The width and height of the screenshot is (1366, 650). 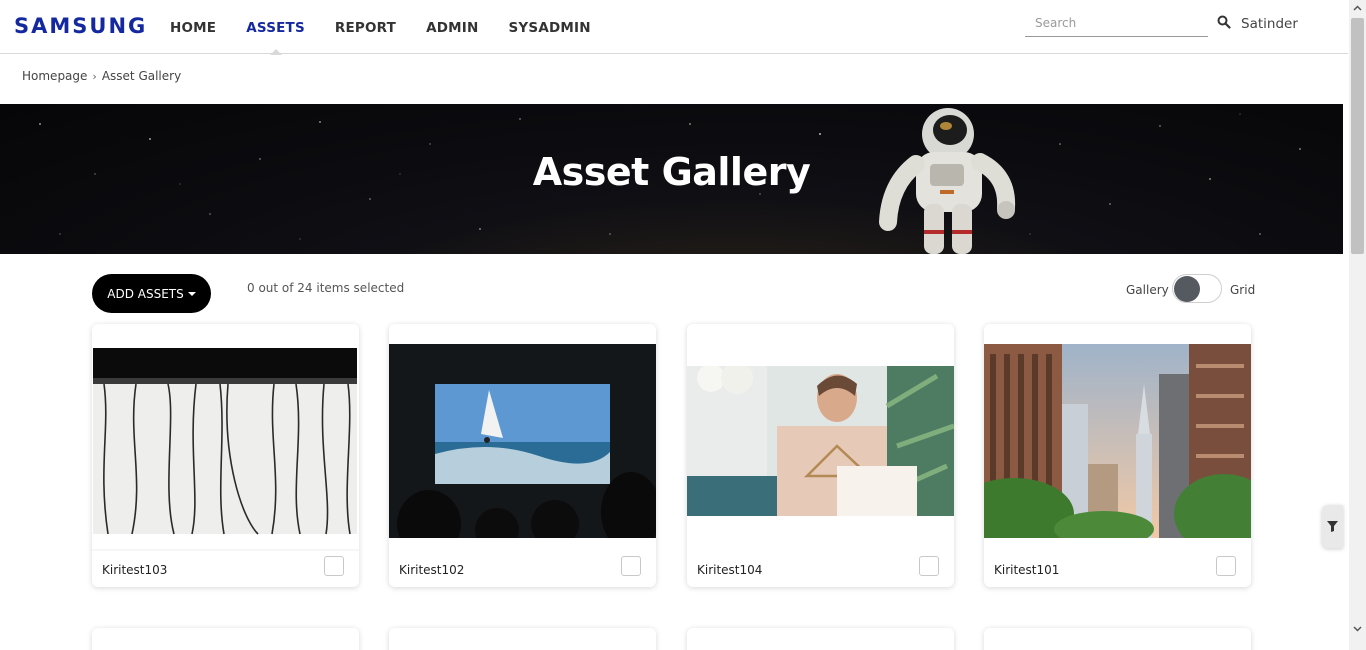 What do you see at coordinates (326, 288) in the screenshot?
I see `selection-count: 0 out of 24 items selected` at bounding box center [326, 288].